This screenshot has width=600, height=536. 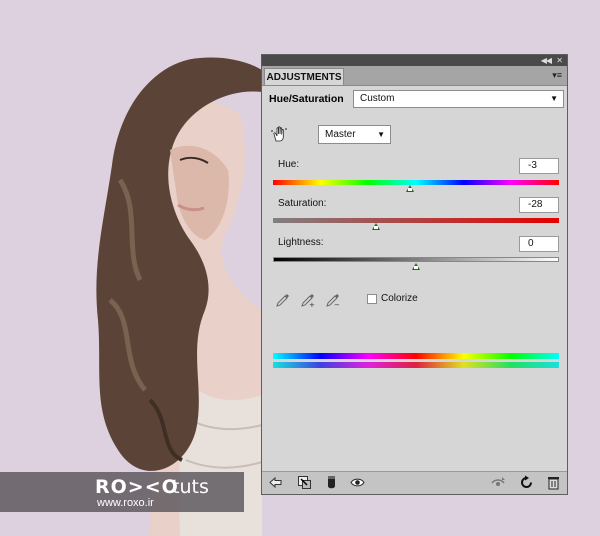 I want to click on lightness-slider-track, so click(x=416, y=259).